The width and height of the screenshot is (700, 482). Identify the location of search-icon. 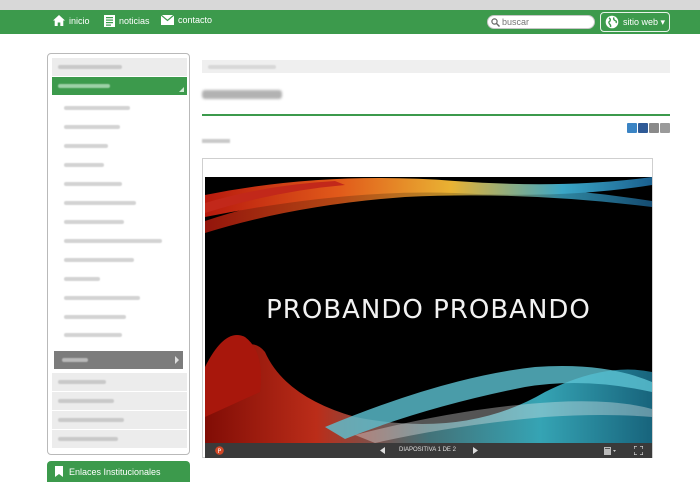
(495, 22).